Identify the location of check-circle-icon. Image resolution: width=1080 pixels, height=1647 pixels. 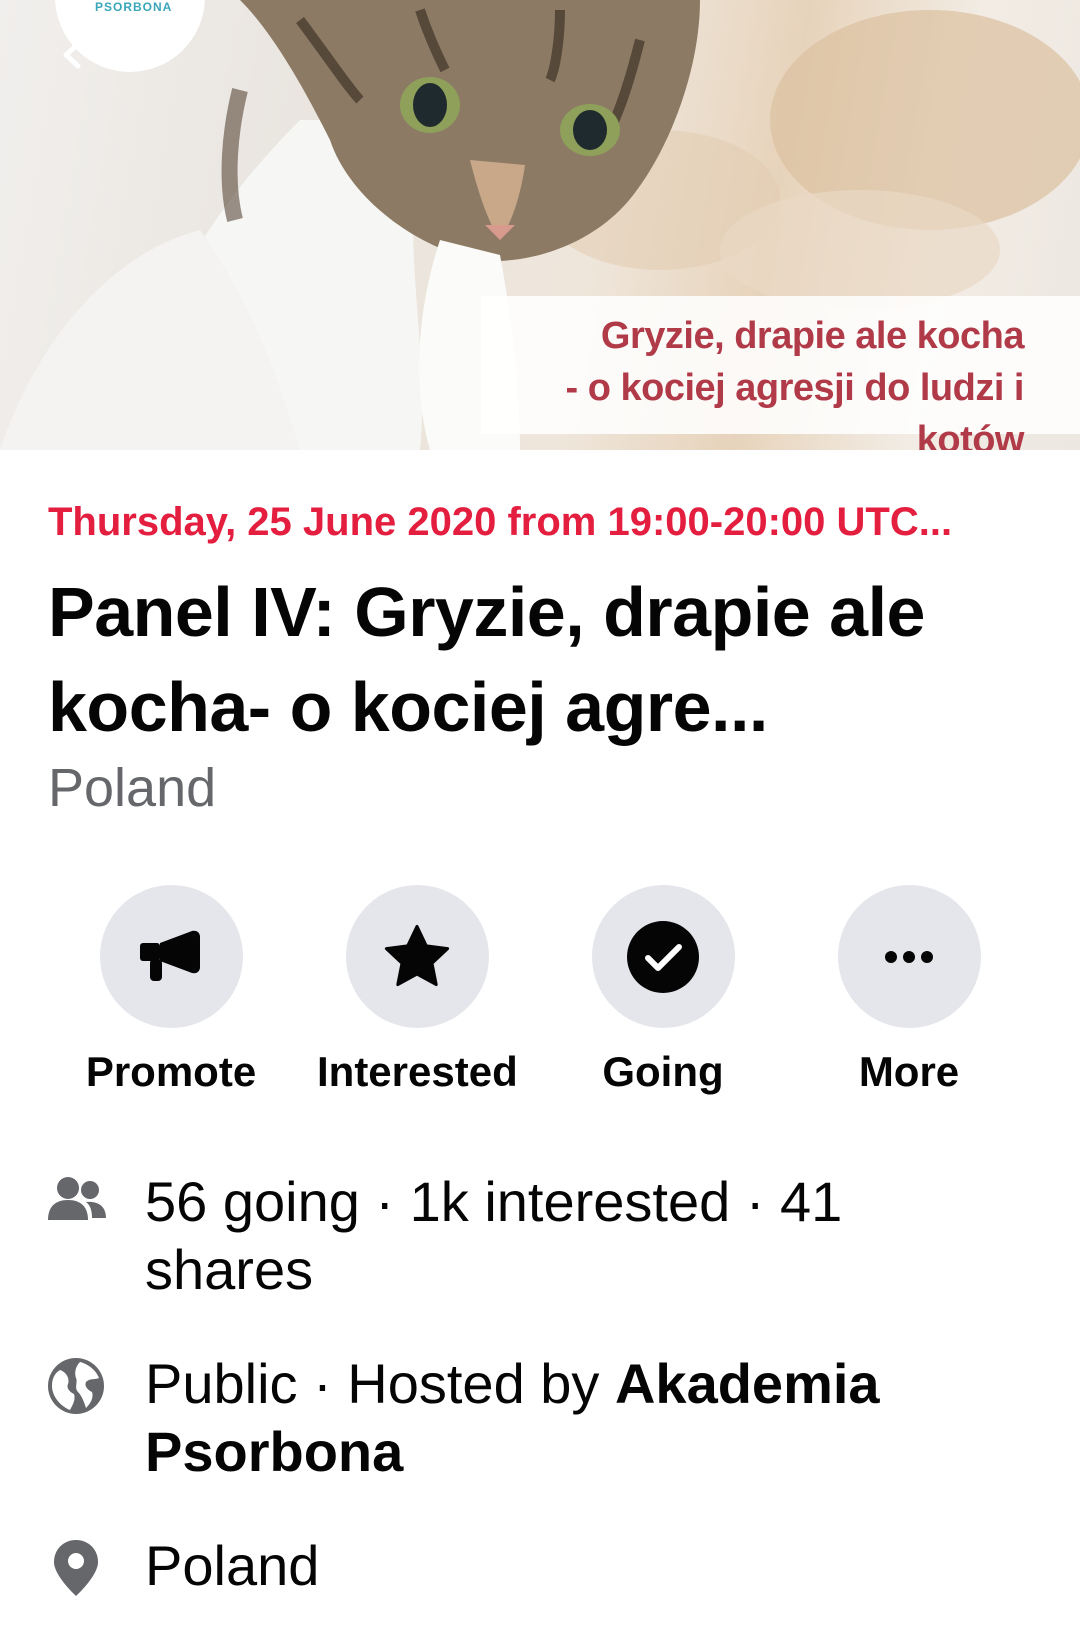
(663, 956).